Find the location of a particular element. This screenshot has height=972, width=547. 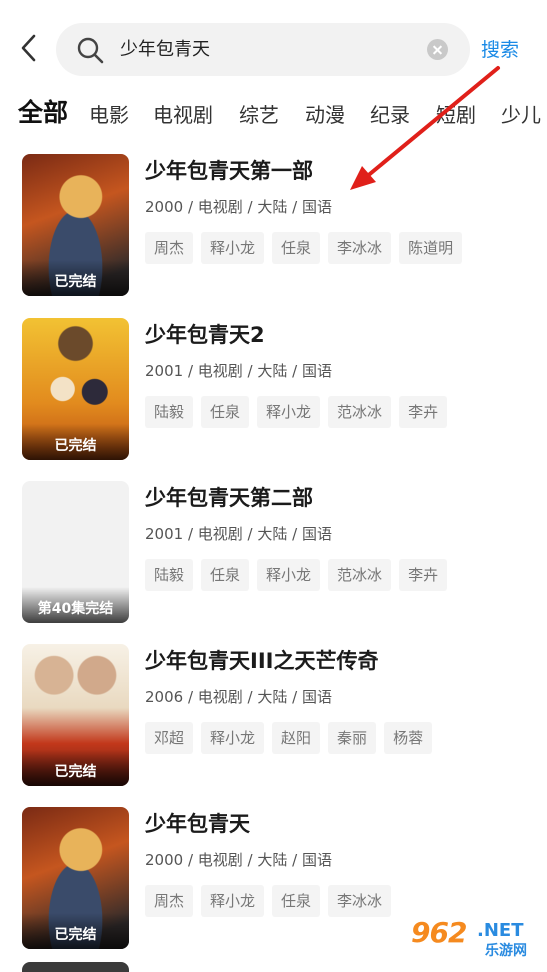

result-title: 少年包青天2 is located at coordinates (205, 335).